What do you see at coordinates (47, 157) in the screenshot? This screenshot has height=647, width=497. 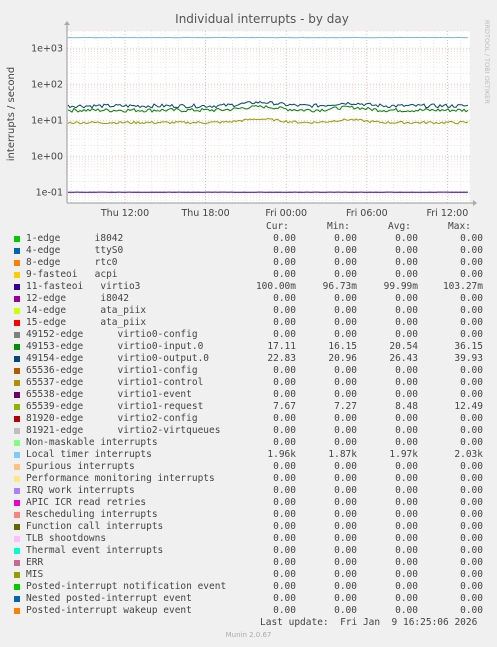 I see `y-tick-label: 1e+00` at bounding box center [47, 157].